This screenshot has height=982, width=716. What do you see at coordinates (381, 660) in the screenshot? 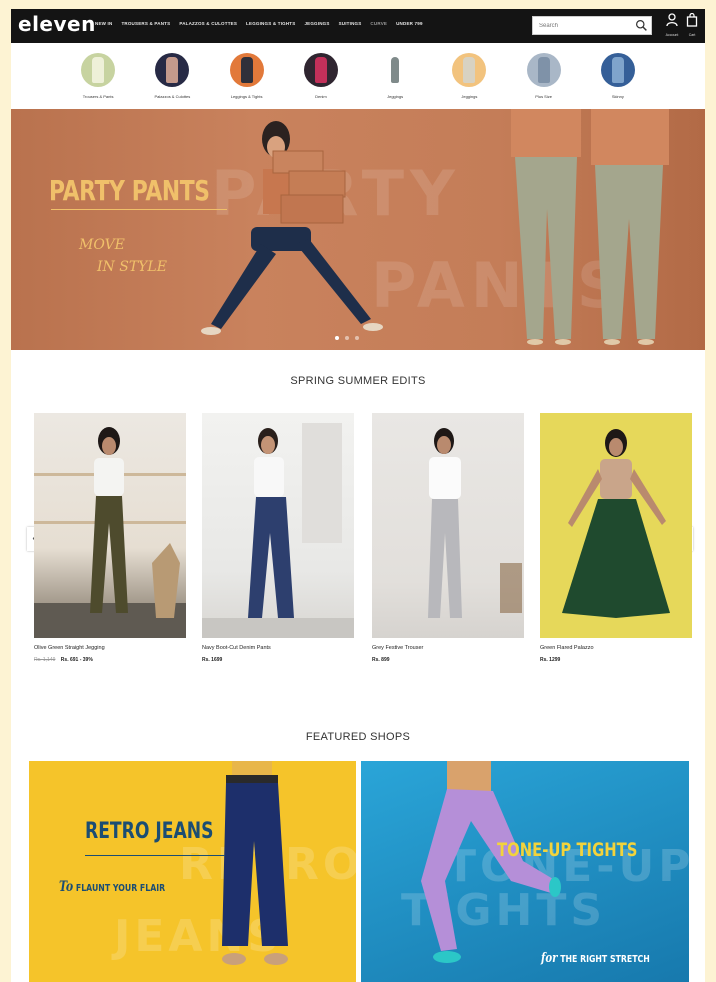
I see `product-sale-price: Rs. 899` at bounding box center [381, 660].